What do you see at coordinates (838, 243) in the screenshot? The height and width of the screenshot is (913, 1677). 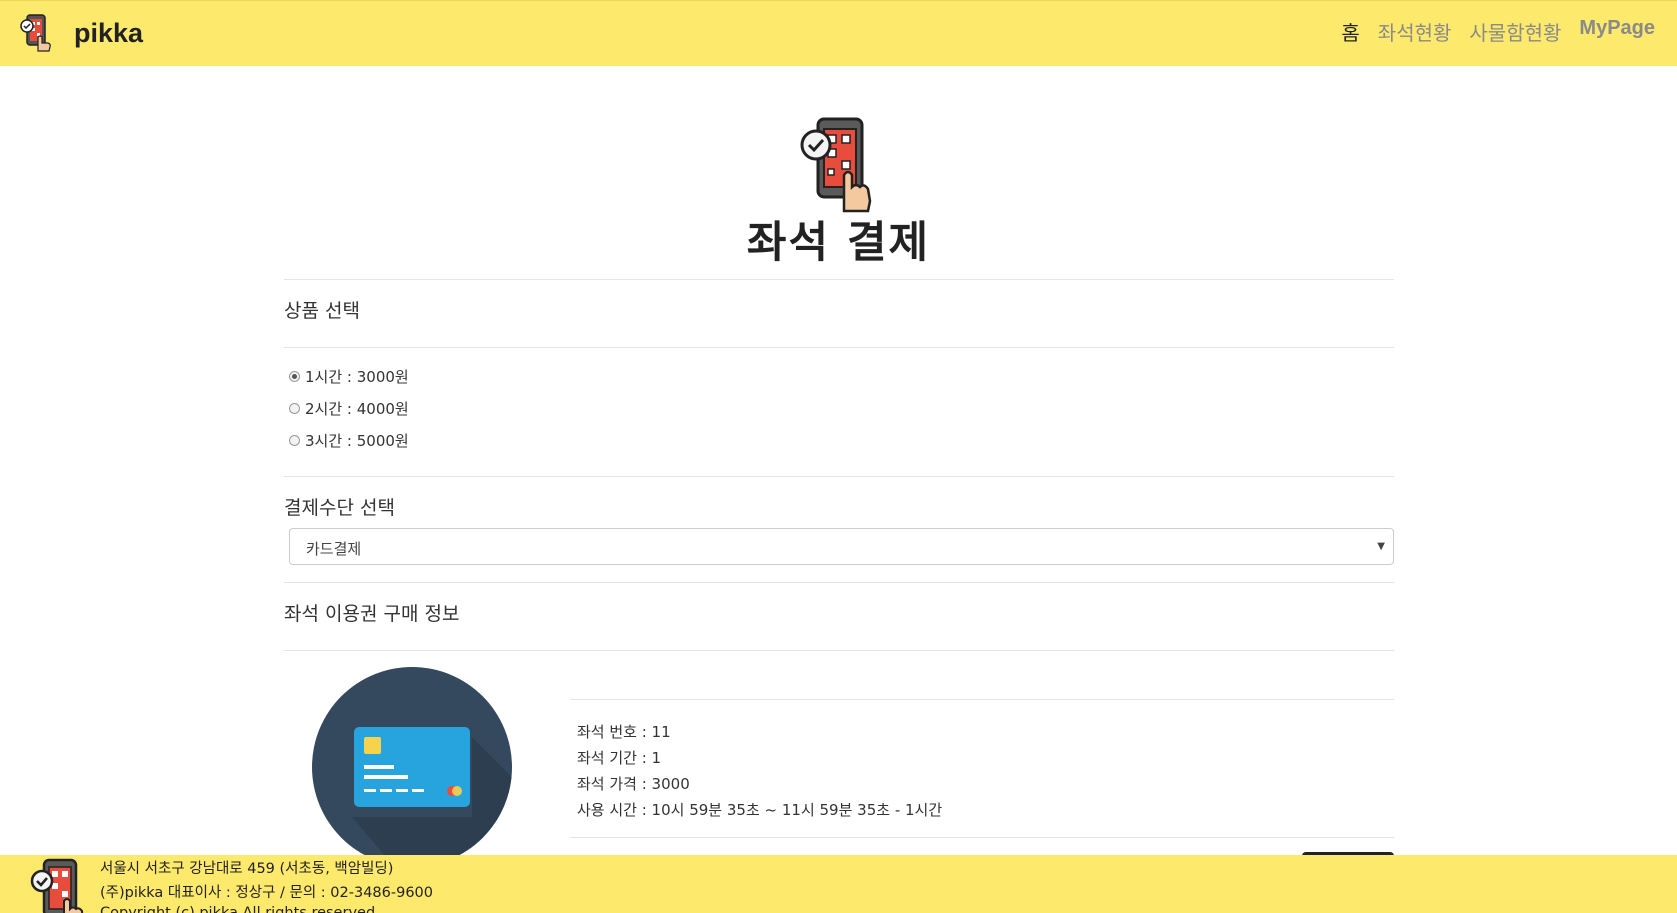 I see `page-title: 좌석 결제` at bounding box center [838, 243].